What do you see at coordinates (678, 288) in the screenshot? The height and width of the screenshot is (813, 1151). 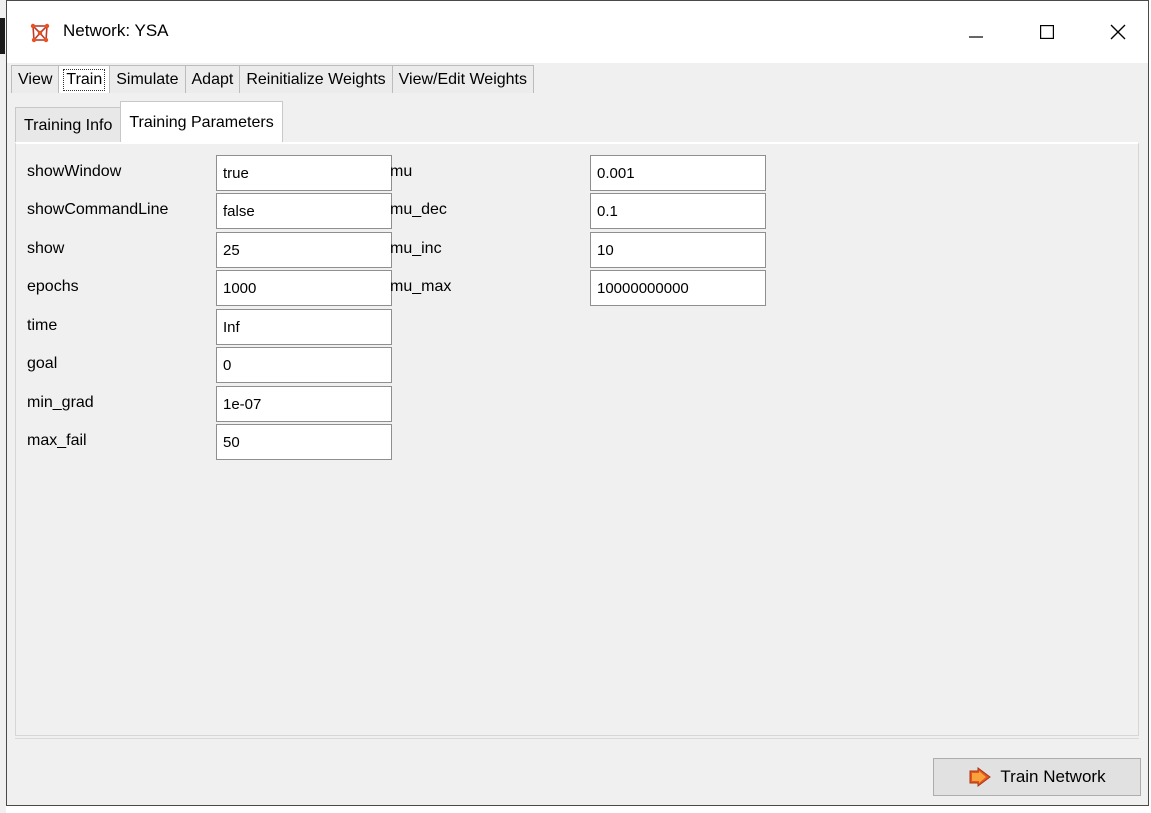 I see `param-input-mu-max` at bounding box center [678, 288].